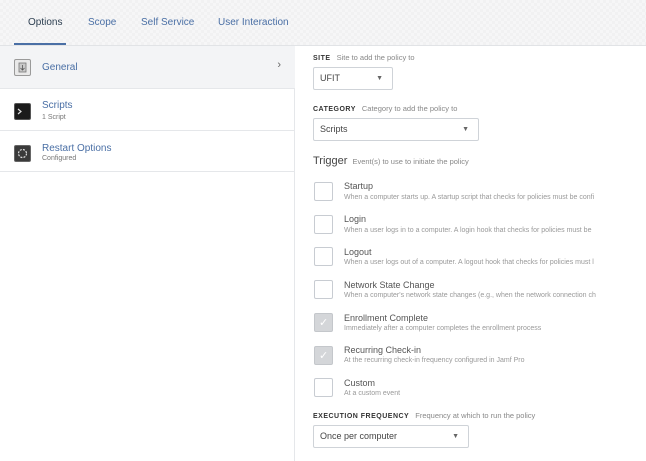  Describe the element at coordinates (279, 65) in the screenshot. I see `chevron-right-icon: ›` at that location.